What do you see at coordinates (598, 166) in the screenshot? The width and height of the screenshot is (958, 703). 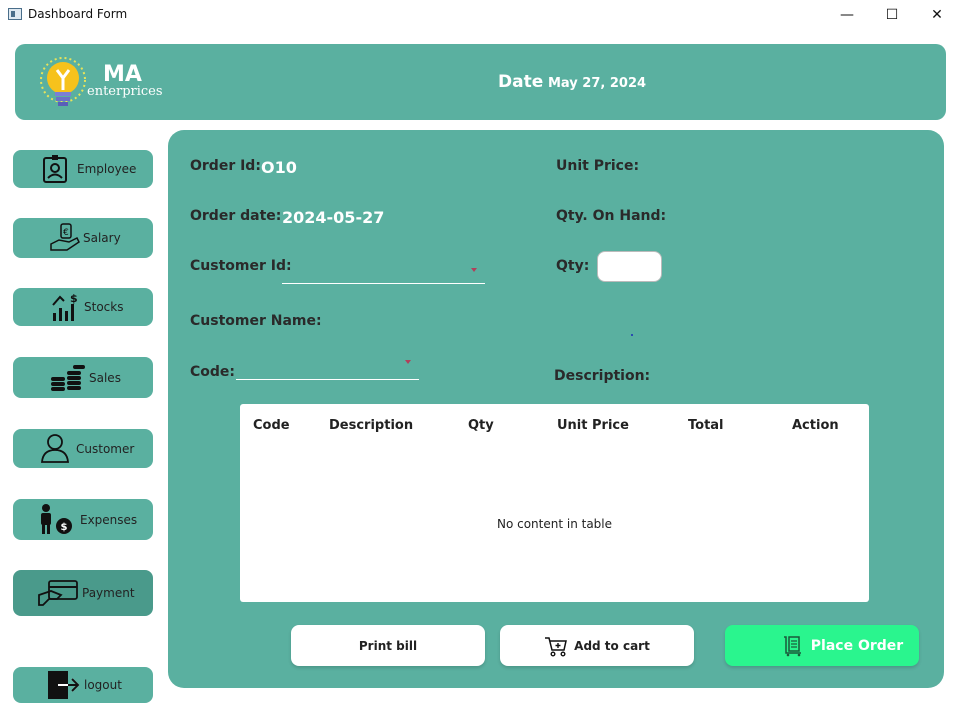 I see `unit-price-label: Unit Price:` at bounding box center [598, 166].